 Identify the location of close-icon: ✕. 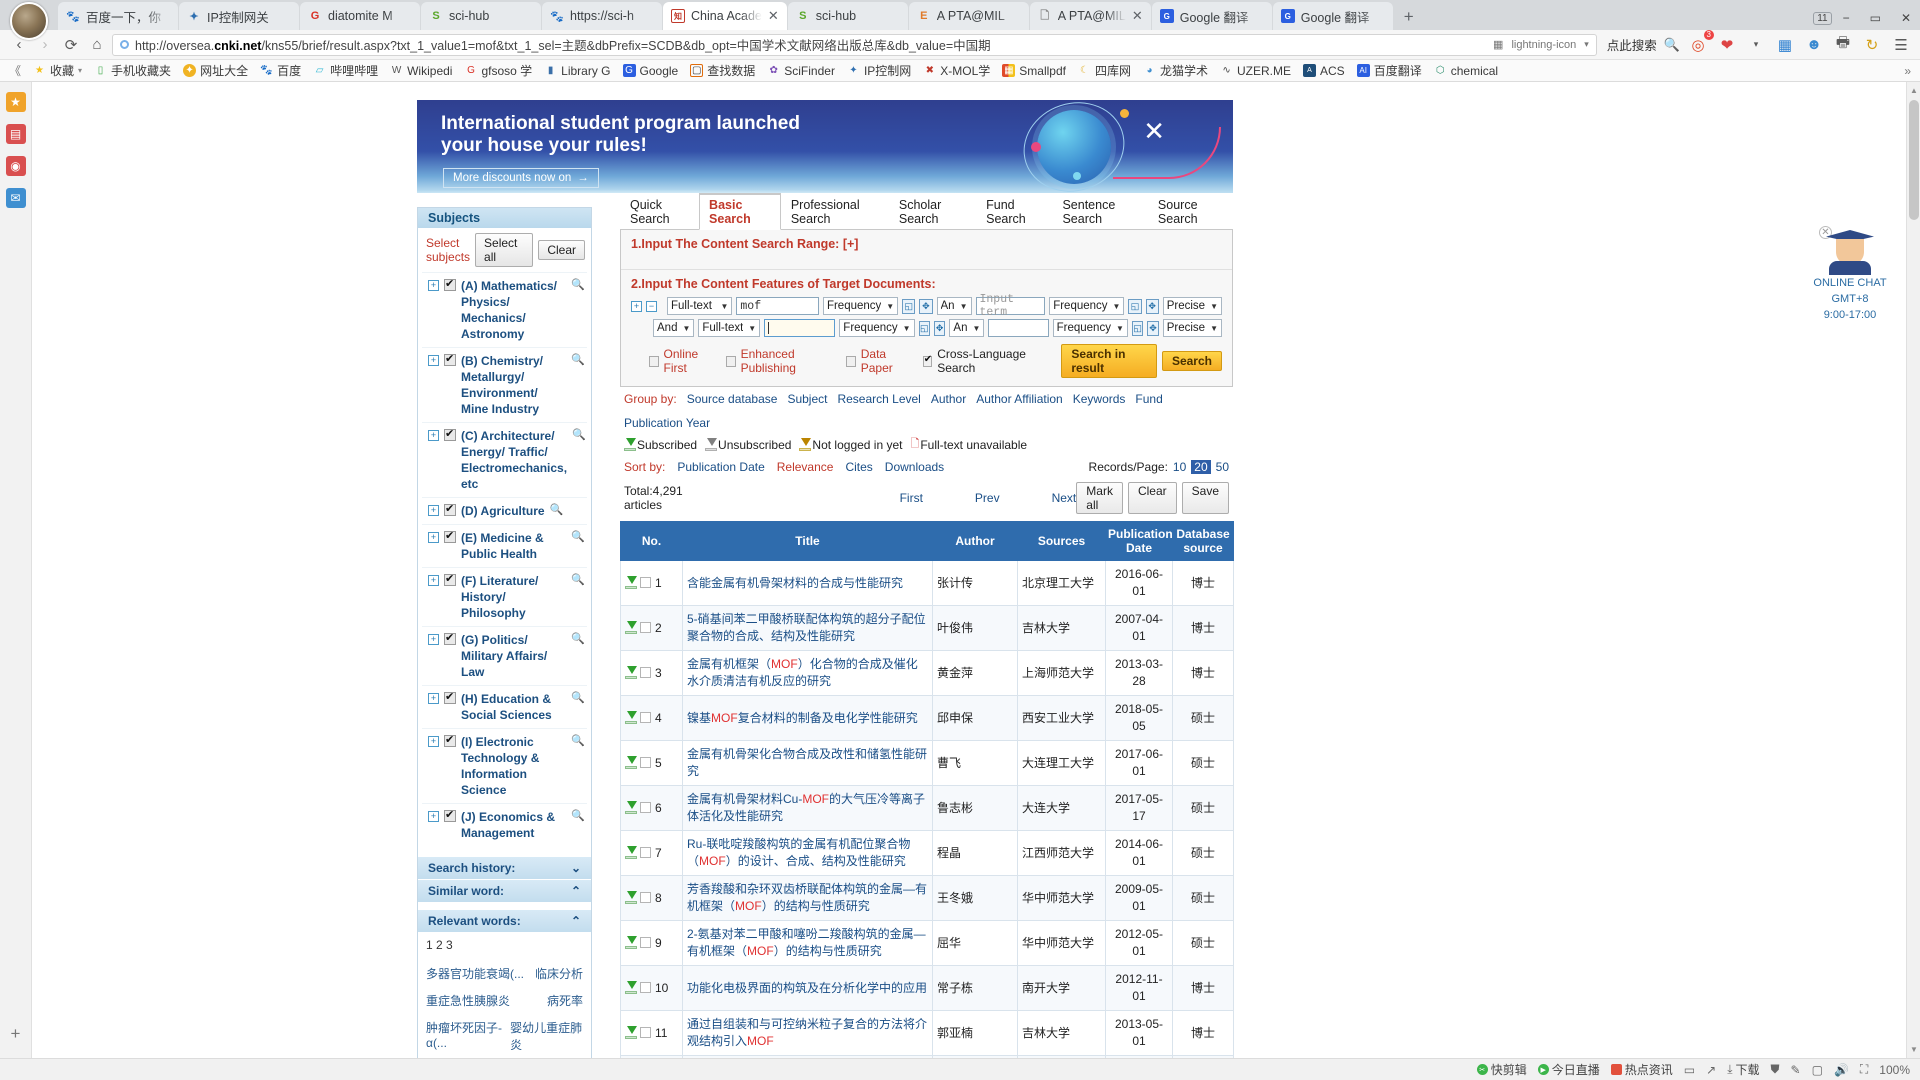
(773, 16).